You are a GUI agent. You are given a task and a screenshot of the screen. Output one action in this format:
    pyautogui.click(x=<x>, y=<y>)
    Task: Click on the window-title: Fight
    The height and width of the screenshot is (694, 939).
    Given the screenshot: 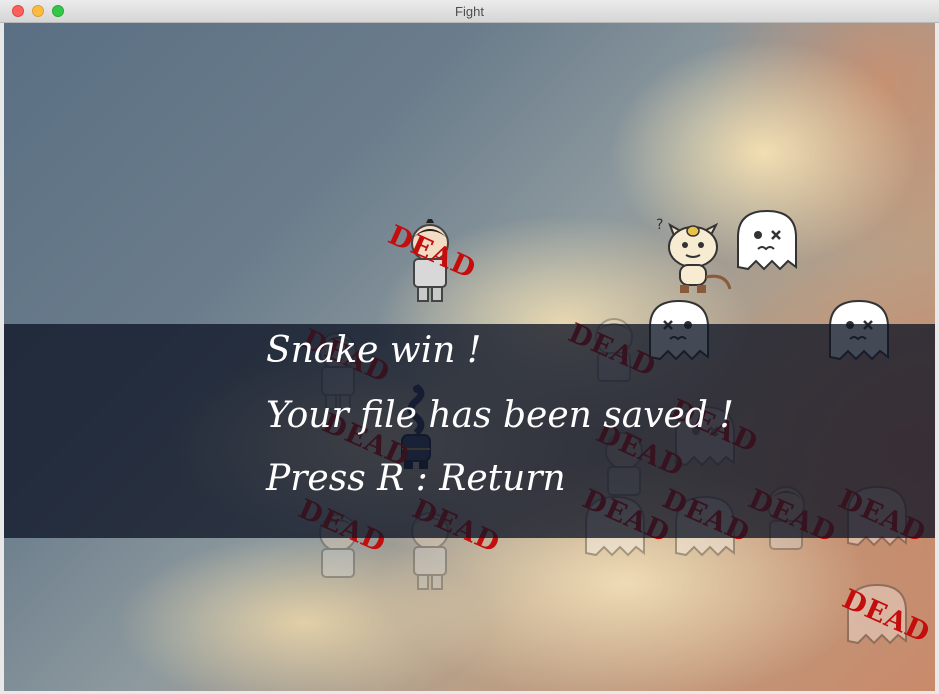 What is the action you would take?
    pyautogui.click(x=469, y=11)
    